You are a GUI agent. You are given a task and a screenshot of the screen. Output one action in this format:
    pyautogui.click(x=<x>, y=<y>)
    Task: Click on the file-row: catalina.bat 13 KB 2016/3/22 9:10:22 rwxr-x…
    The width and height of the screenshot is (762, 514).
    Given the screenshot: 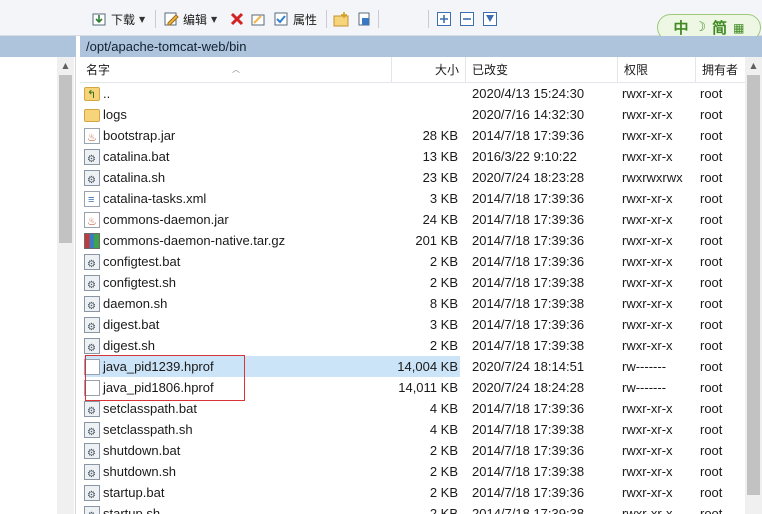 What is the action you would take?
    pyautogui.click(x=421, y=156)
    